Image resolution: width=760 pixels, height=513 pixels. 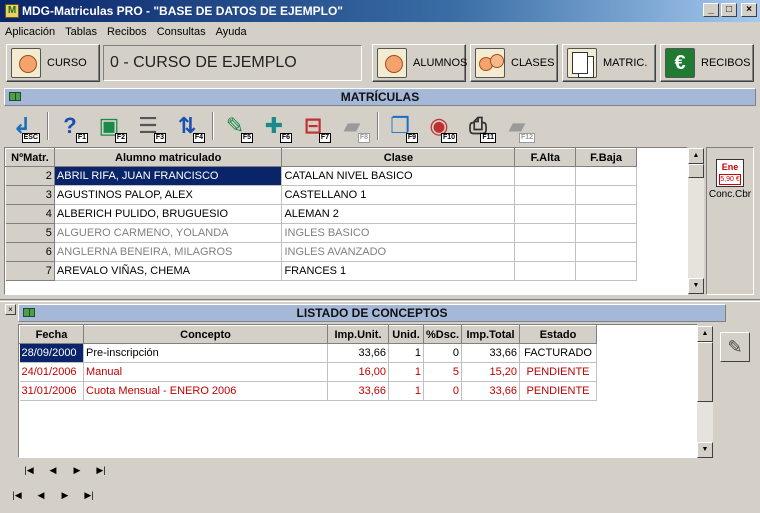 What do you see at coordinates (398, 252) in the screenshot?
I see `clase-cell: INGLES AVANZADO` at bounding box center [398, 252].